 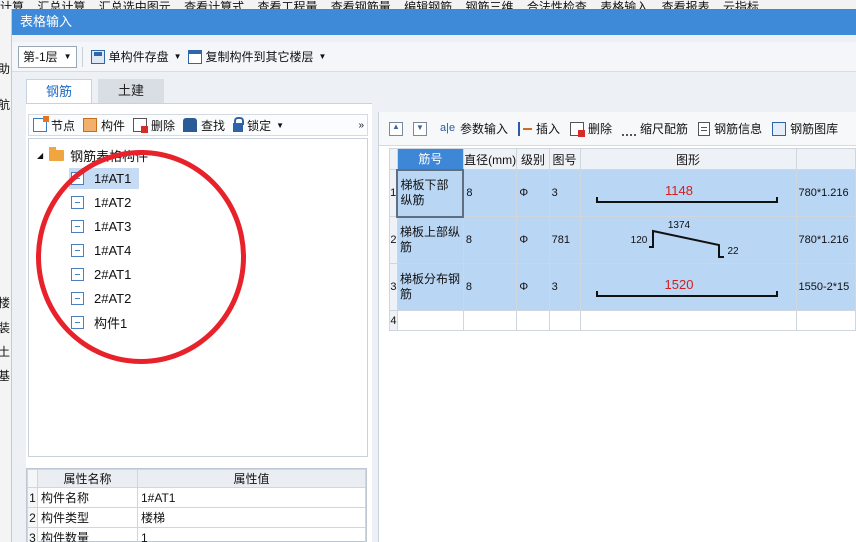 I want to click on col-header-grade: 级别, so click(x=533, y=159).